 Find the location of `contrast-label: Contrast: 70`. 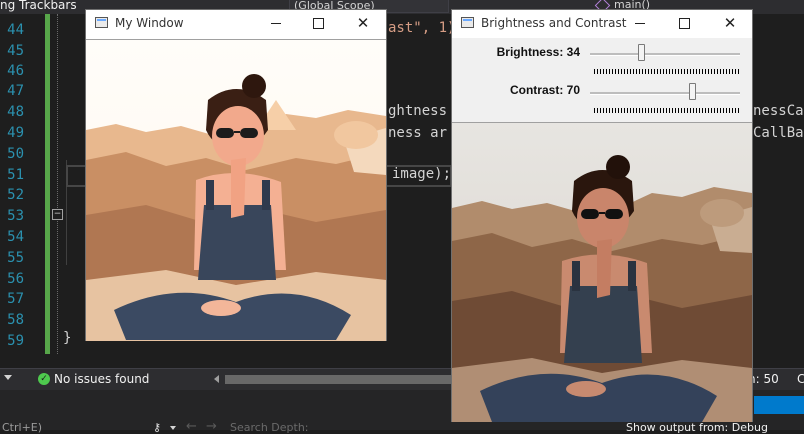

contrast-label: Contrast: 70 is located at coordinates (544, 90).